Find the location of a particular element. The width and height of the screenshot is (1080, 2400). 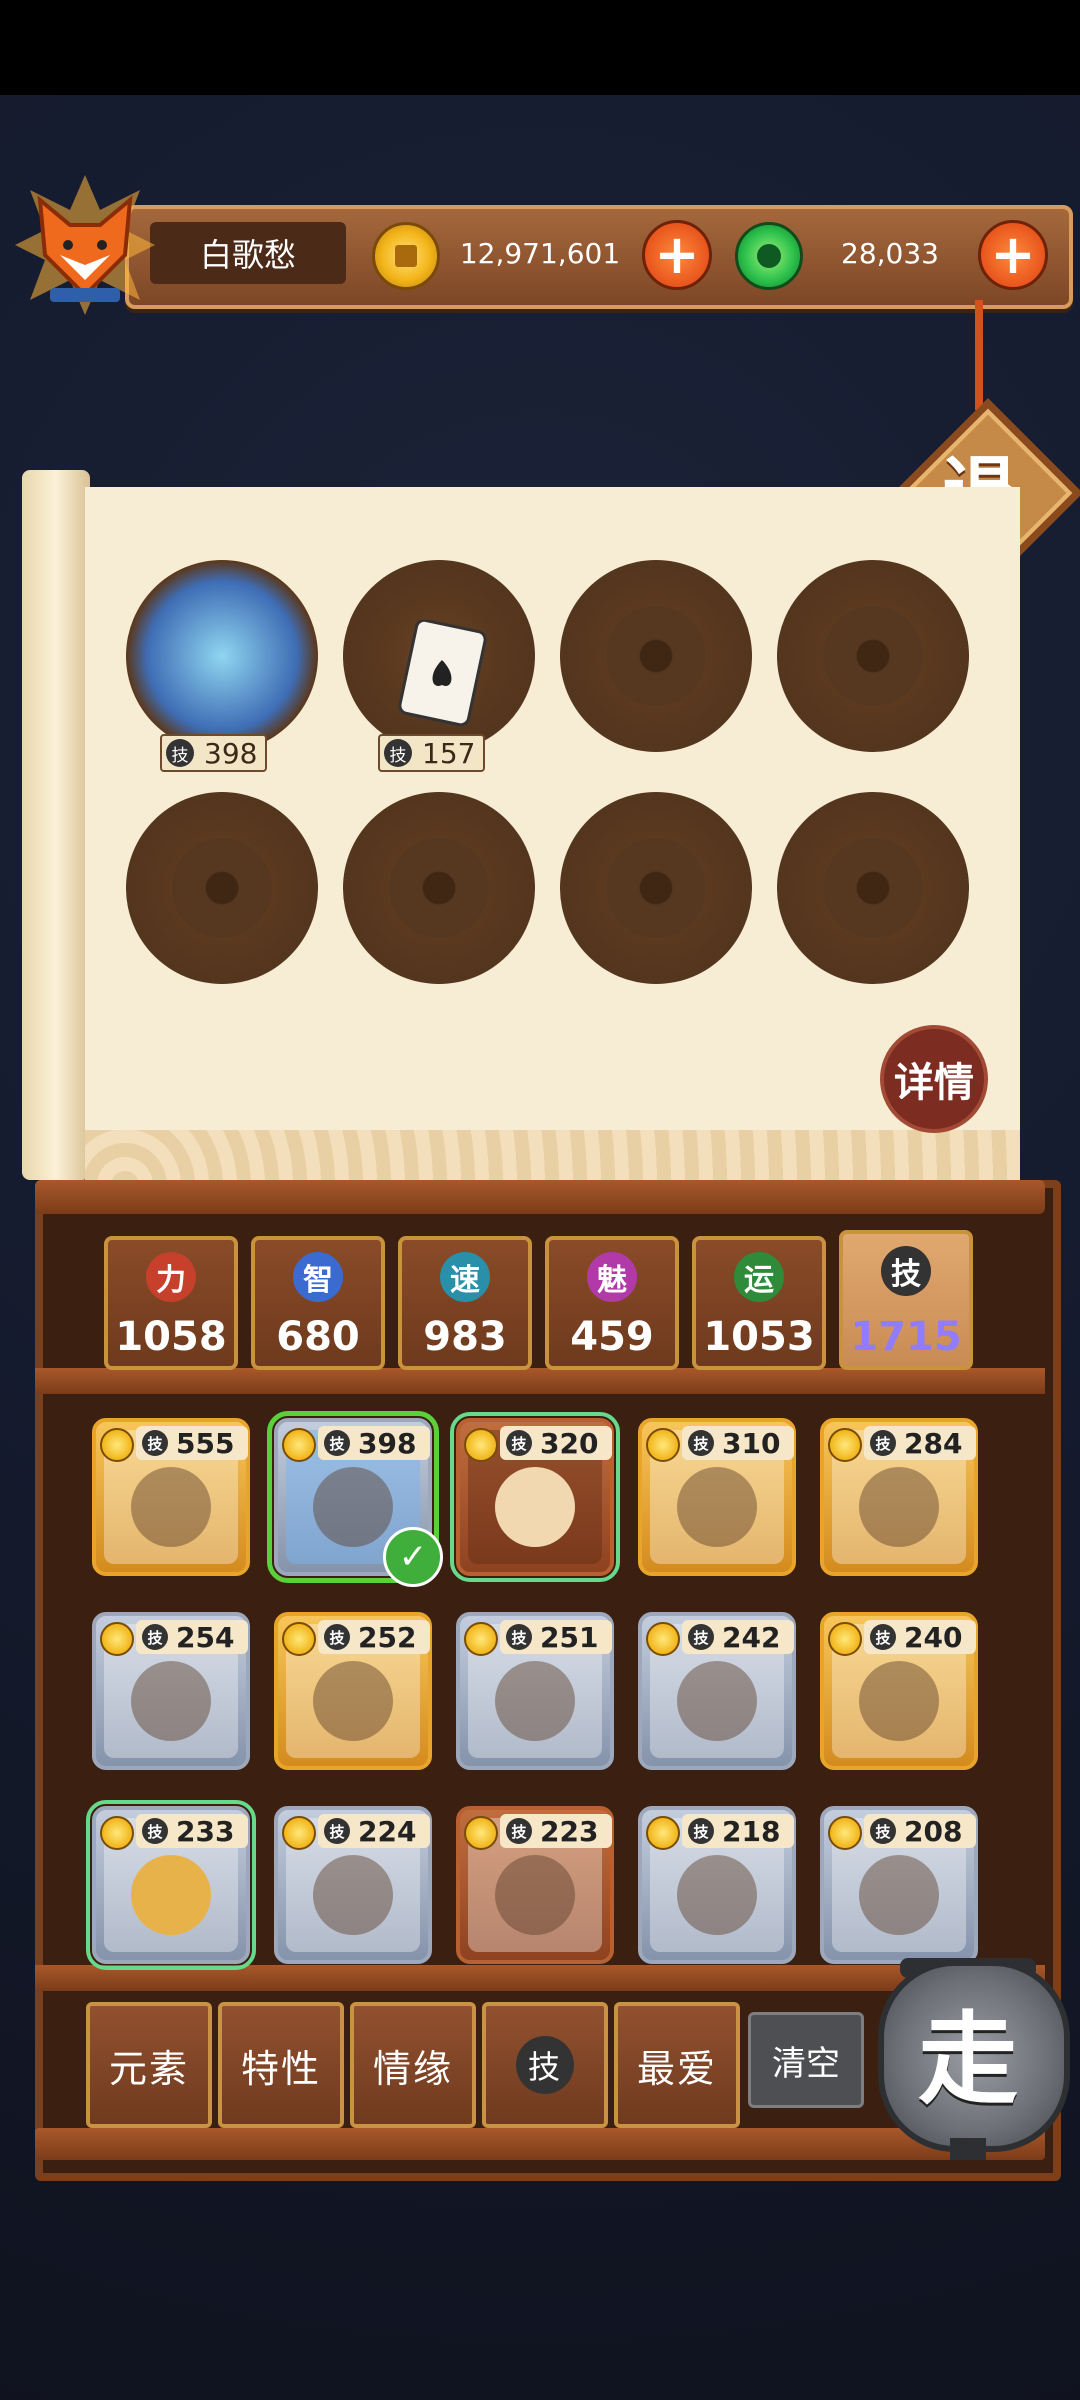

card-skill-badge: 技 233 is located at coordinates (192, 1831).